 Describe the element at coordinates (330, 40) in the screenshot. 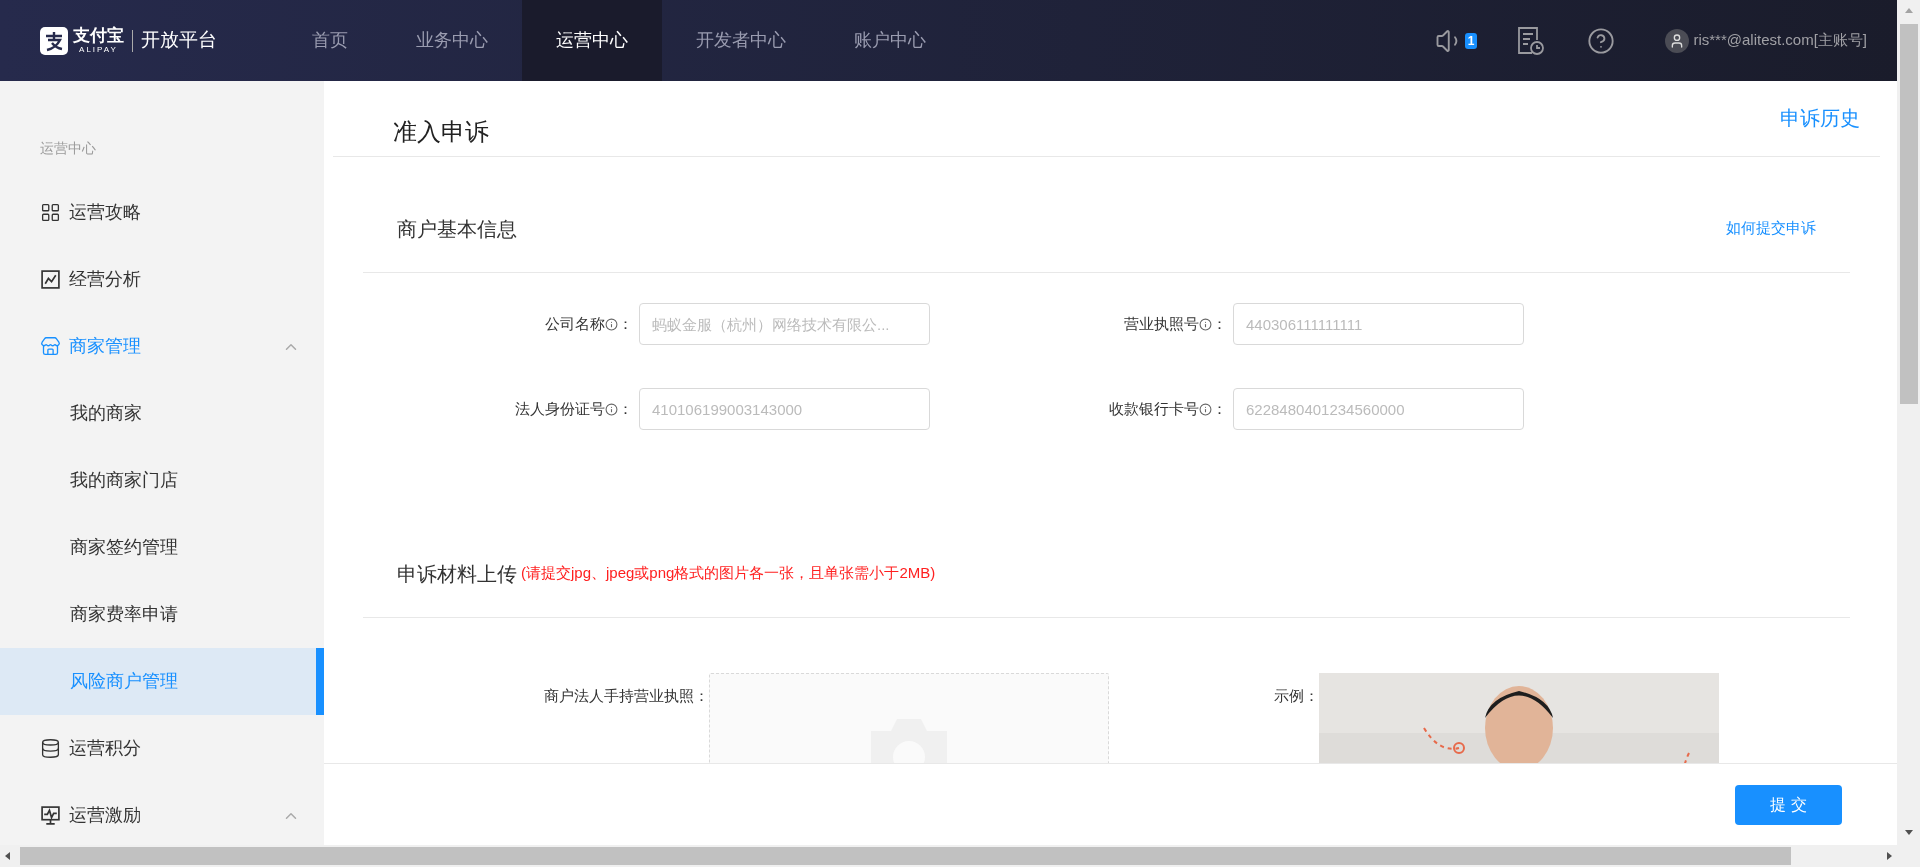

I see `nav-tab: 首页` at that location.